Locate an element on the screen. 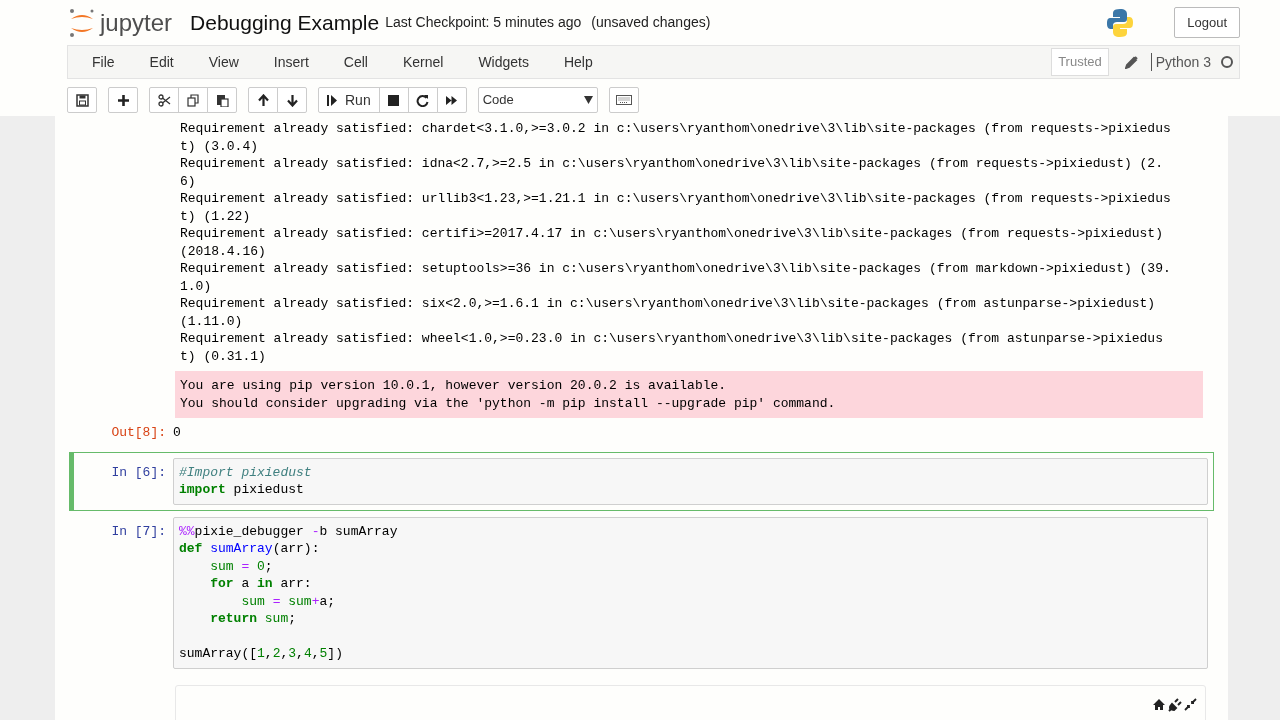  warning-line: You should consider upgrading via the 'python -m pip install --upgrade pip' command. is located at coordinates (508, 403).